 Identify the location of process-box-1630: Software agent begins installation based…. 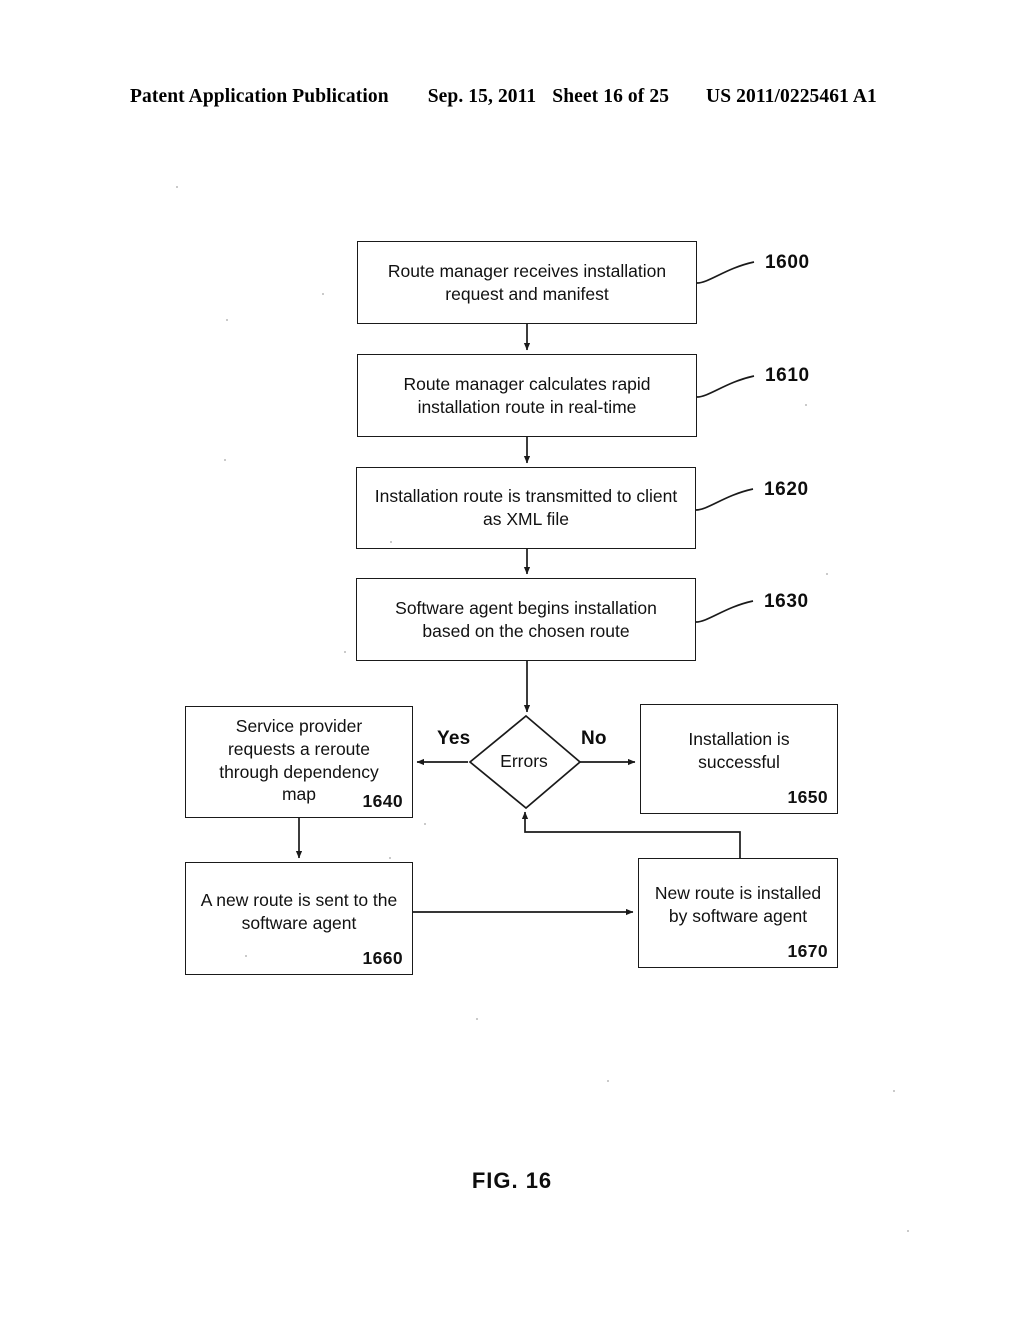
(526, 619).